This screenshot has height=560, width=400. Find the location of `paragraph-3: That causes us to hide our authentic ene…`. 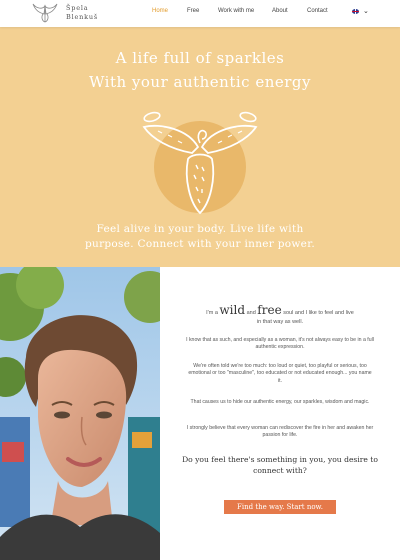

paragraph-3: That causes us to hide our authentic ene… is located at coordinates (280, 402).